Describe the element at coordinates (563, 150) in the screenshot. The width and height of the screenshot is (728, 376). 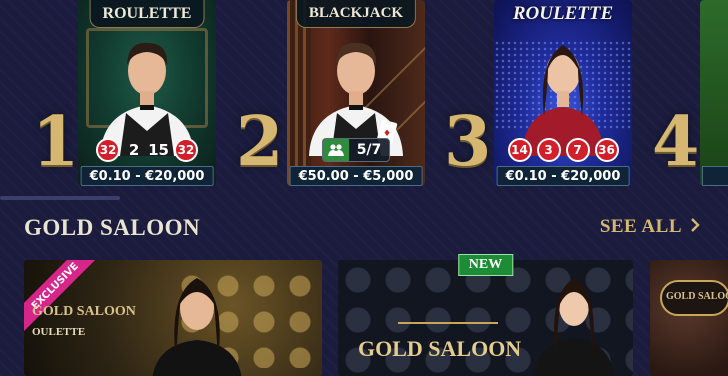
I see `roulette-results: 14 3 7 36` at that location.